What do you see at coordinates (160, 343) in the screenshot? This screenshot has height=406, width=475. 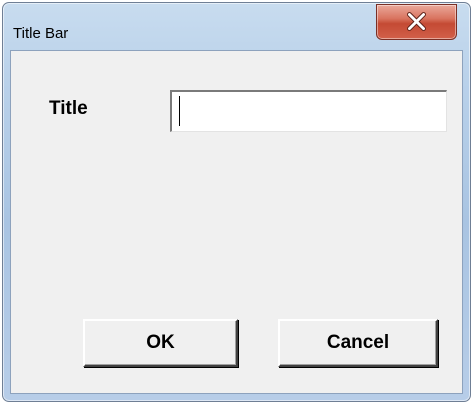 I see `ok-button: OK` at bounding box center [160, 343].